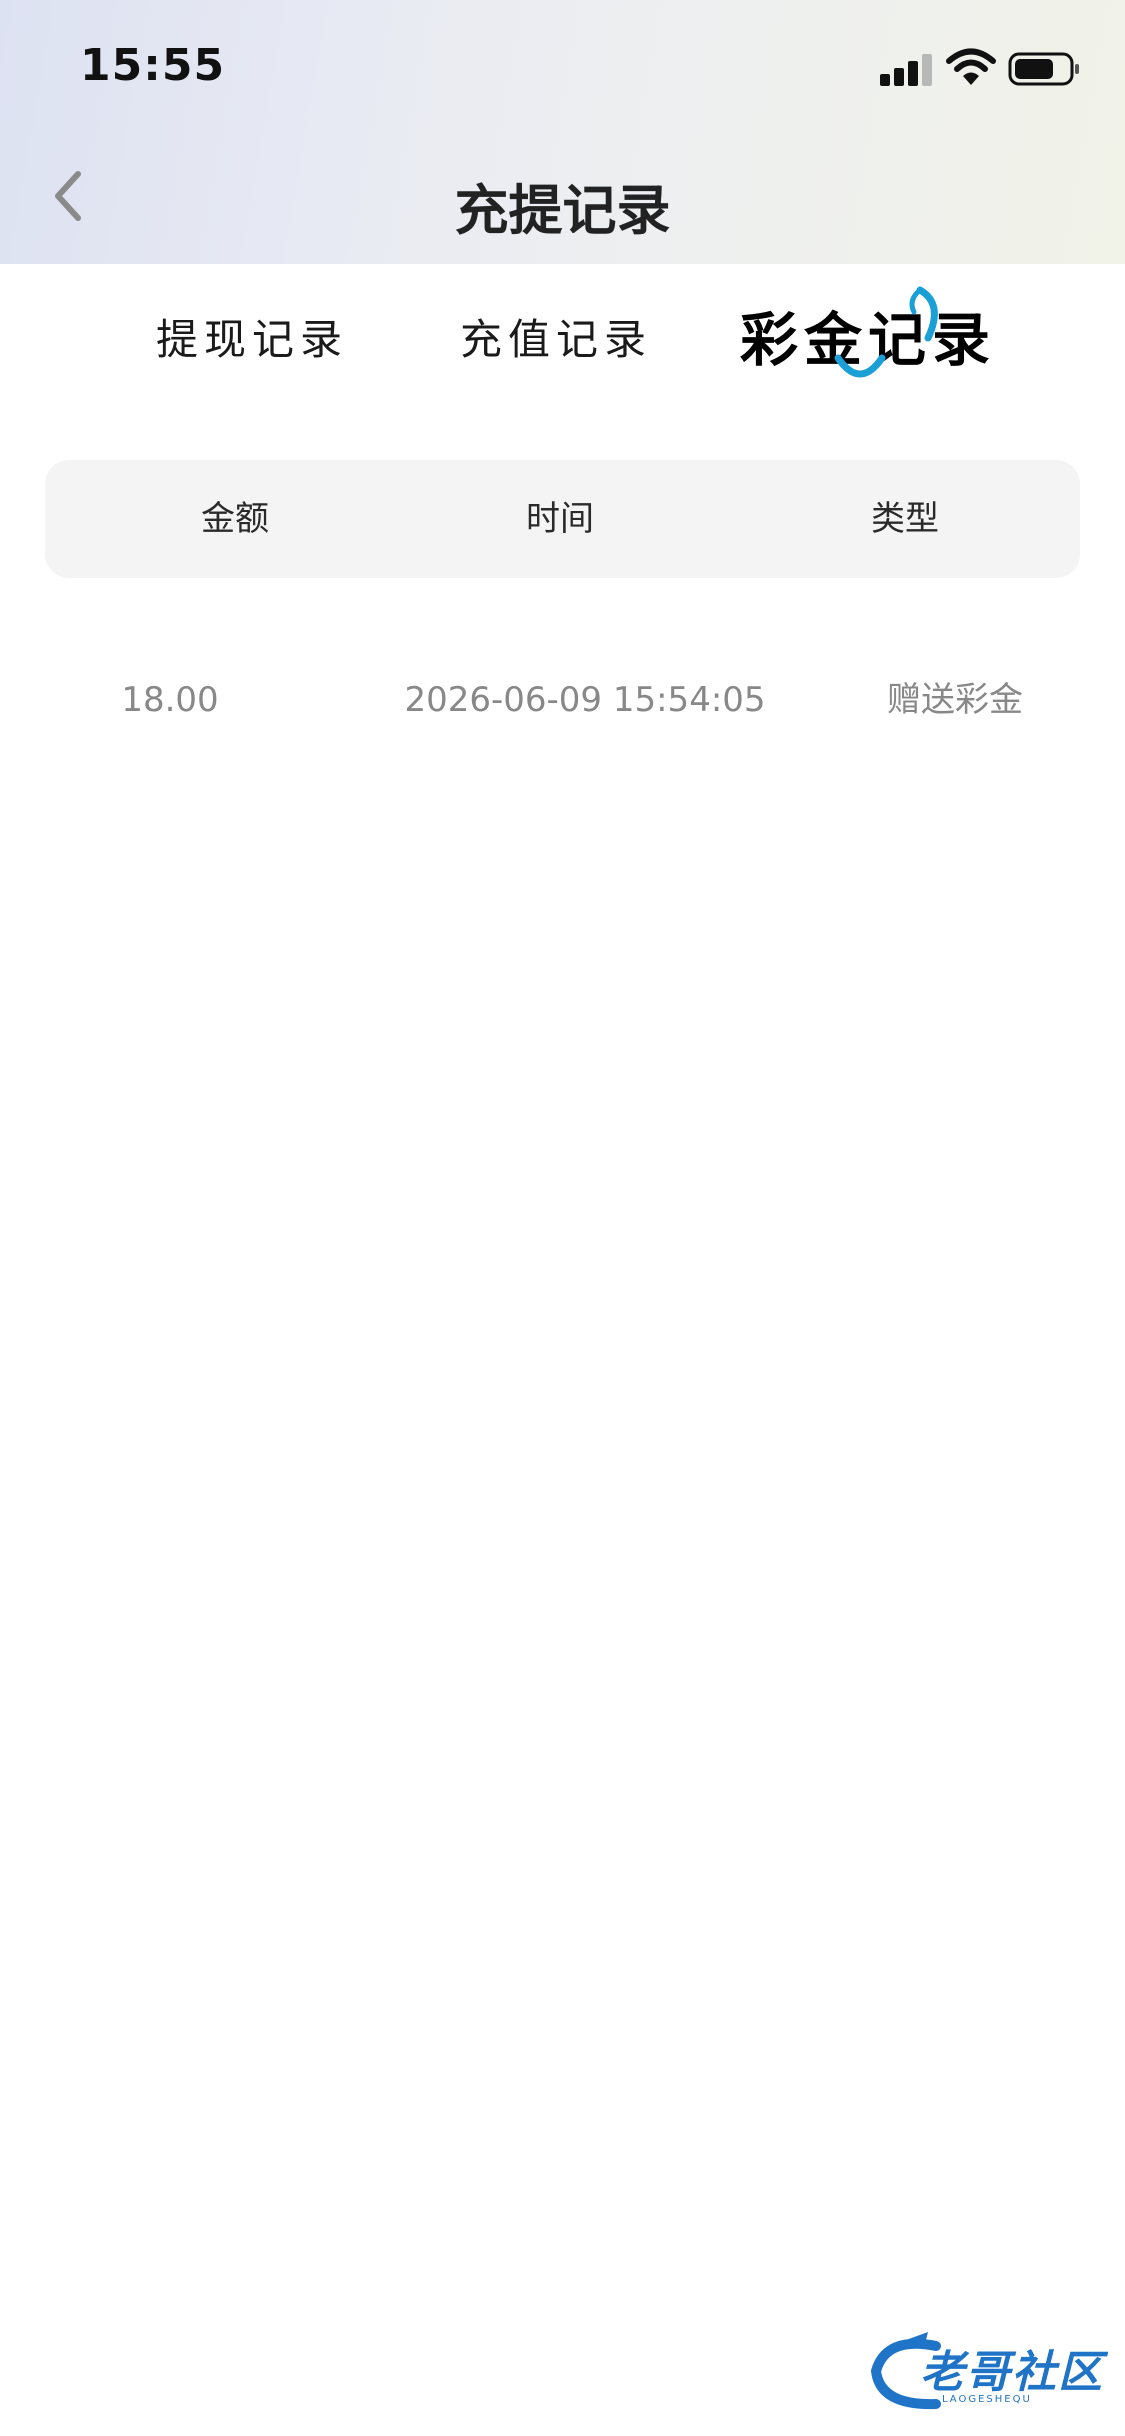  I want to click on watermark-logo: 老哥社区 LAOGESHEQU, so click(993, 2371).